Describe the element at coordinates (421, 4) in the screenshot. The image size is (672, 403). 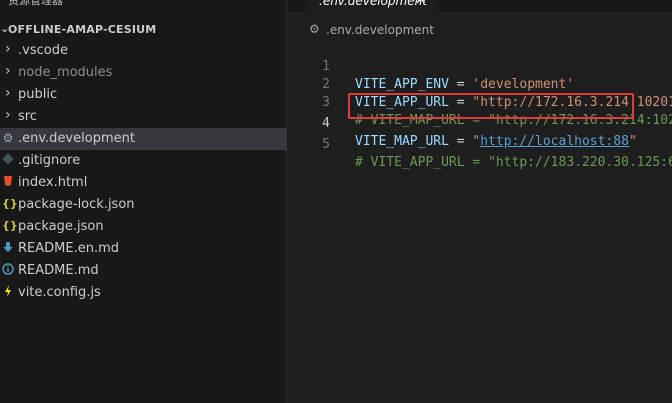
I see `close-icon: ✕` at that location.